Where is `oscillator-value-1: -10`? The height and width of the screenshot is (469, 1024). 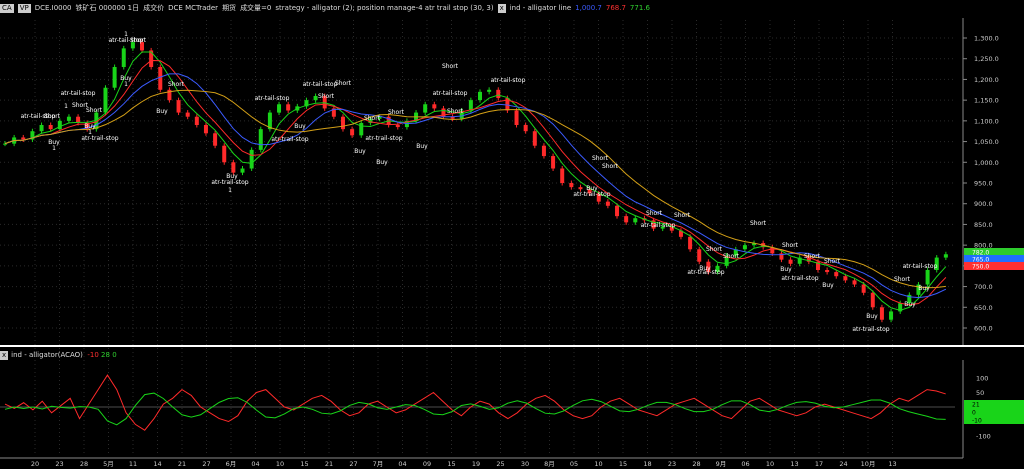
oscillator-value-1: -10 is located at coordinates (93, 355).